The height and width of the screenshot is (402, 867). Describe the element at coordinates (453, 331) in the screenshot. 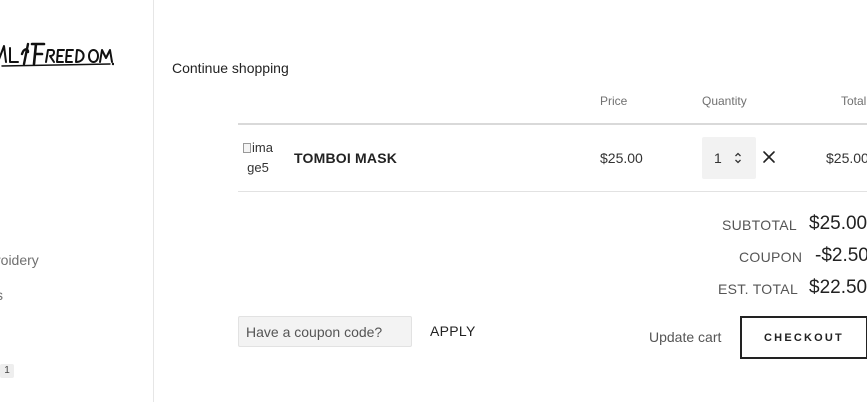

I see `apply-coupon-button: APPLY` at that location.